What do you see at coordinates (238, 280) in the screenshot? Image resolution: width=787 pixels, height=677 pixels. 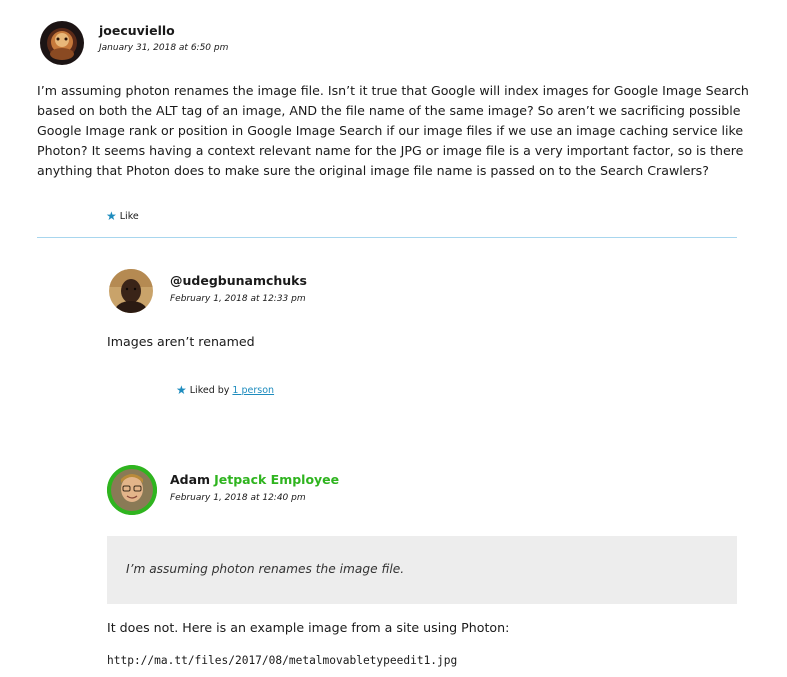 I see `comment-author: @udegbunamchuks` at bounding box center [238, 280].